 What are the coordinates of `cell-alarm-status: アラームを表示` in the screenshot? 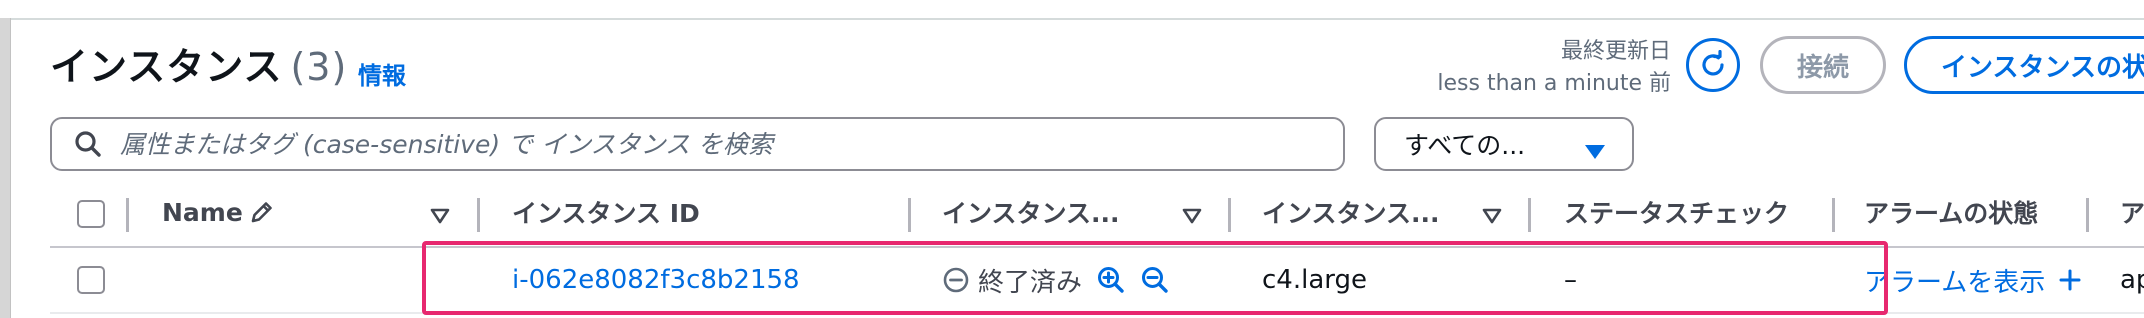 It's located at (1972, 280).